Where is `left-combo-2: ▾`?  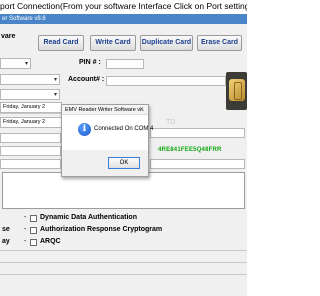 left-combo-2: ▾ is located at coordinates (30, 79).